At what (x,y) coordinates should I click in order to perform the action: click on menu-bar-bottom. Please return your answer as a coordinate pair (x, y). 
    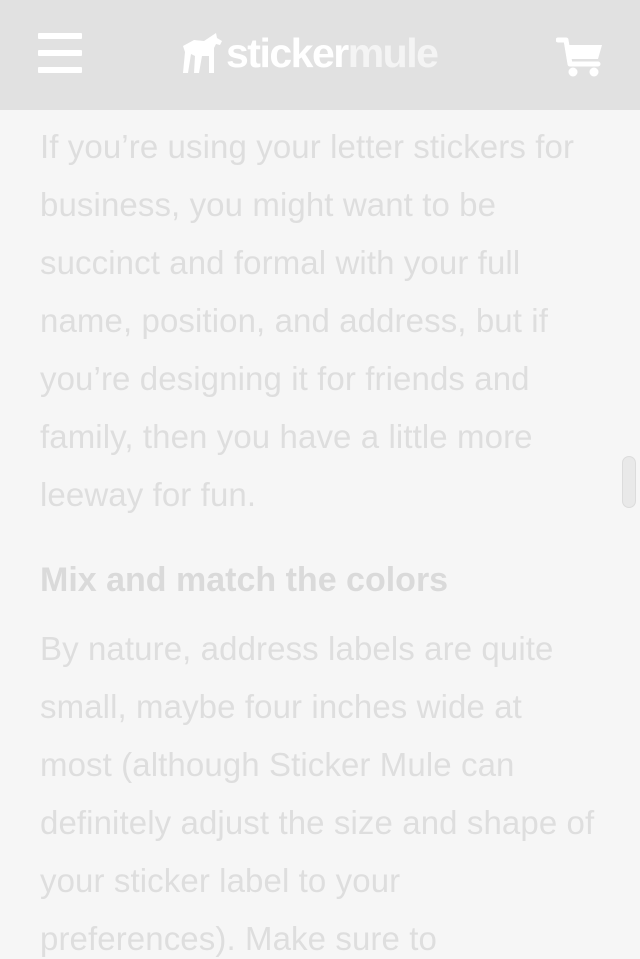
    Looking at the image, I should click on (60, 70).